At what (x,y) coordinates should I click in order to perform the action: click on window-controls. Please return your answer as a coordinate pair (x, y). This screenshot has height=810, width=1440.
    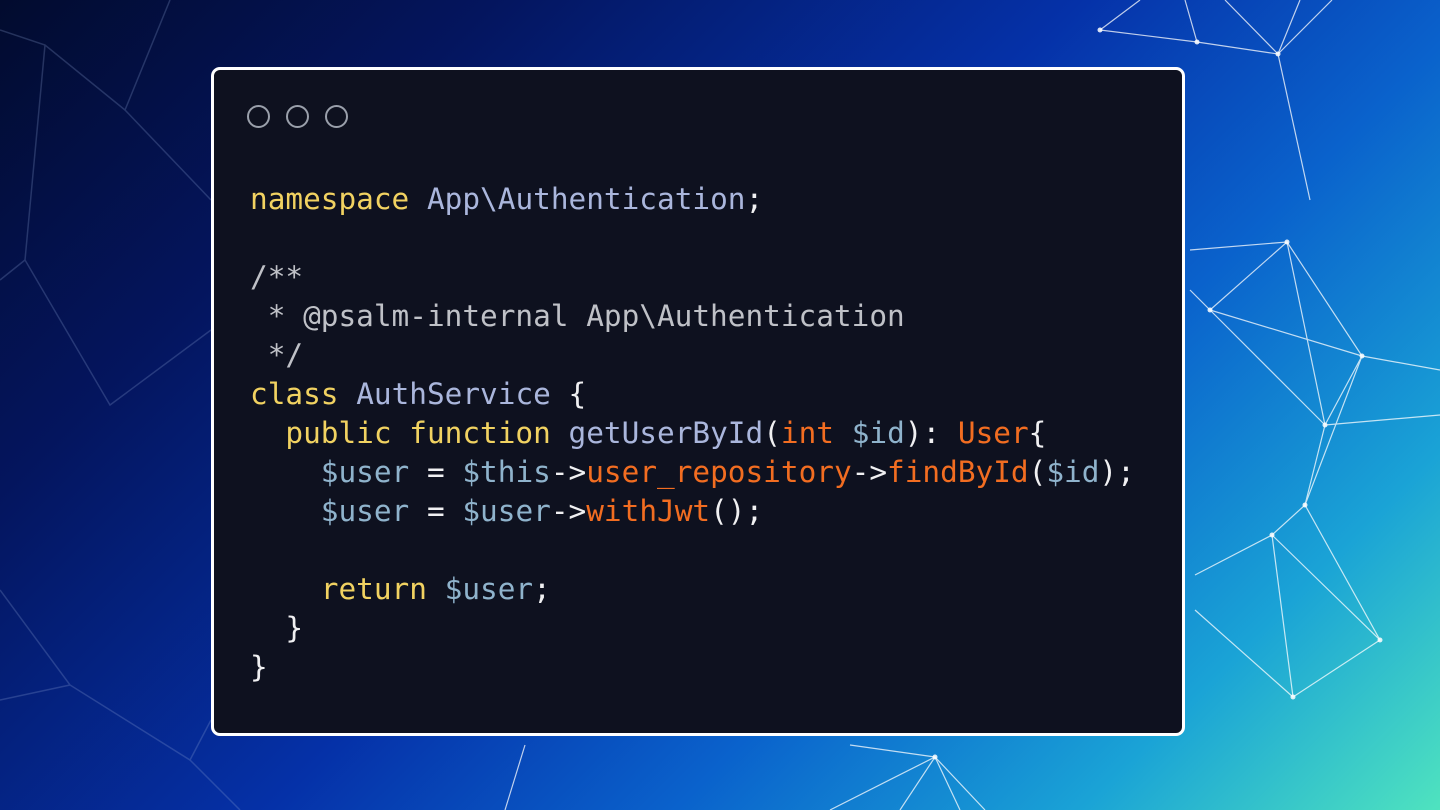
    Looking at the image, I should click on (297, 116).